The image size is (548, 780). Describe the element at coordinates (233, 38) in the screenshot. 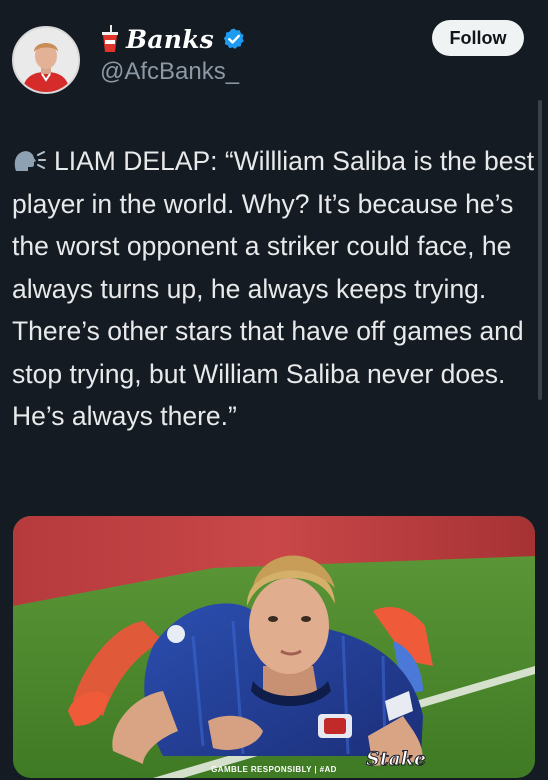

I see `verified-badge-icon` at that location.